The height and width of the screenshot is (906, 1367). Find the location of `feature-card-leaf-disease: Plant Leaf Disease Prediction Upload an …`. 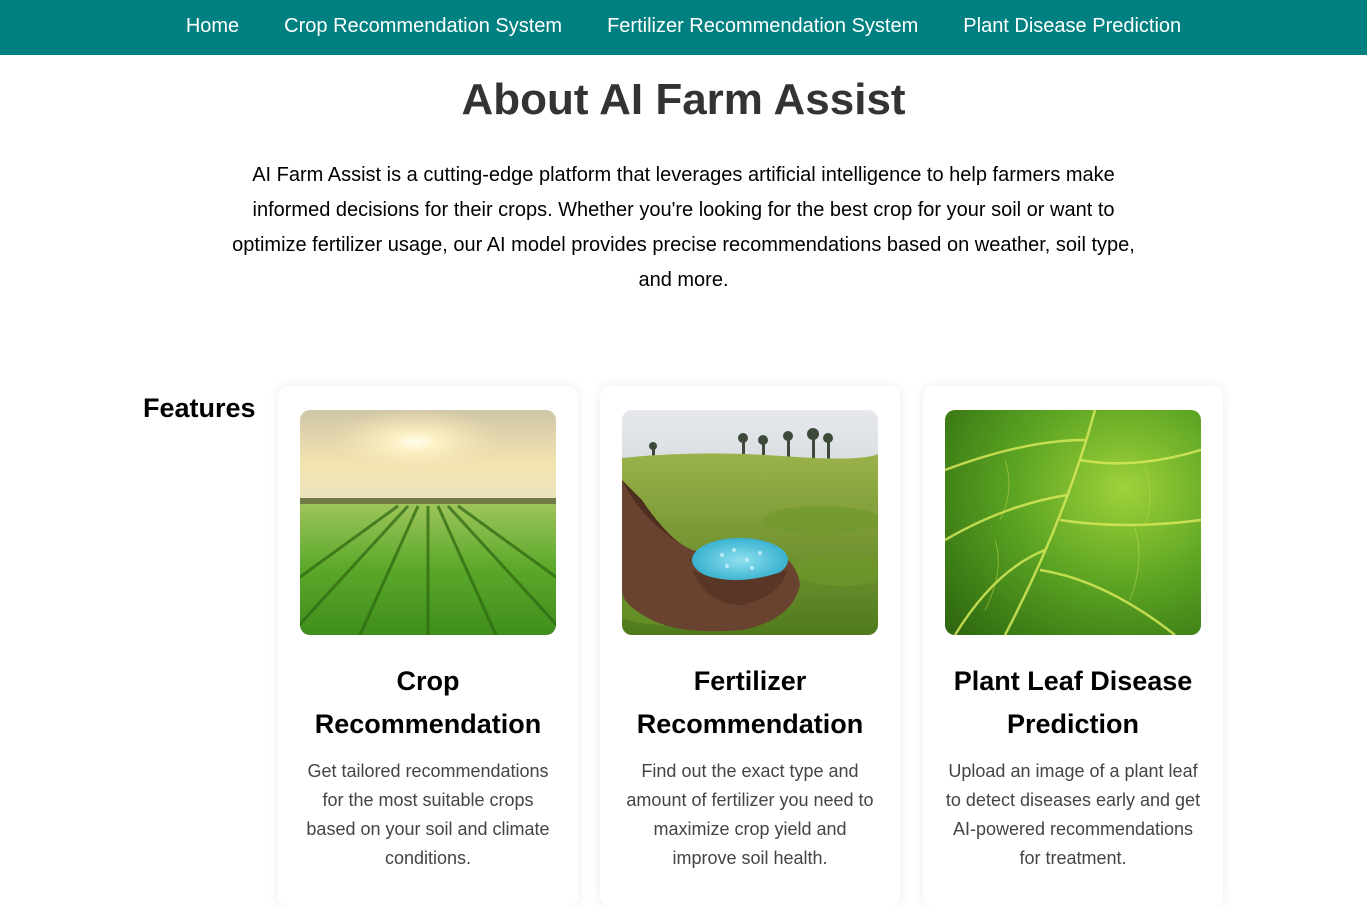

feature-card-leaf-disease: Plant Leaf Disease Prediction Upload an … is located at coordinates (1073, 646).